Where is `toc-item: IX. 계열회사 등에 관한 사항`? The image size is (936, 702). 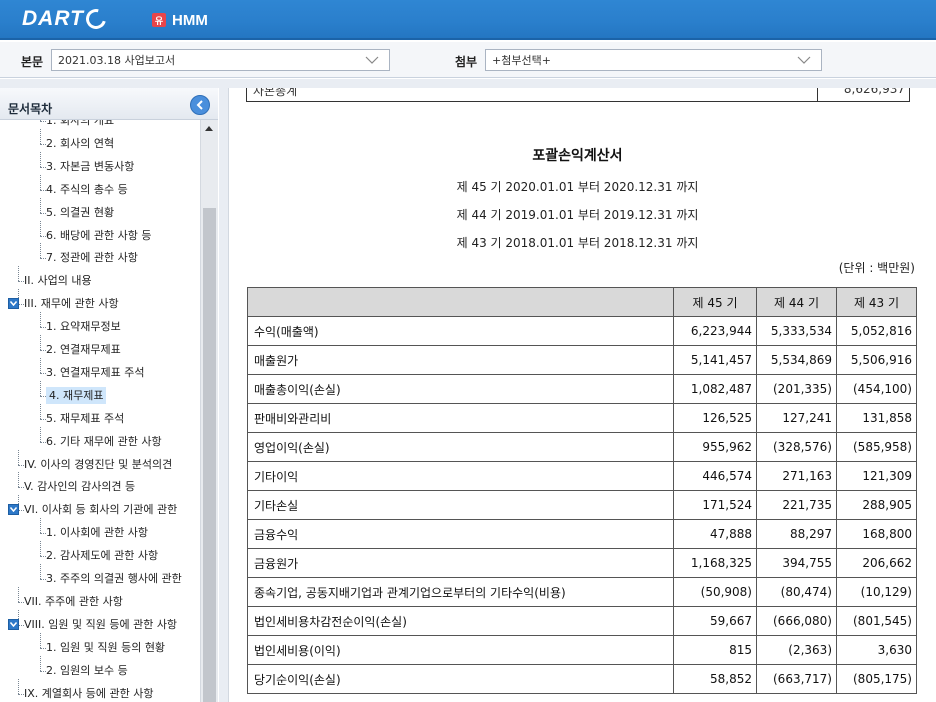 toc-item: IX. 계열회사 등에 관한 사항 is located at coordinates (86, 690).